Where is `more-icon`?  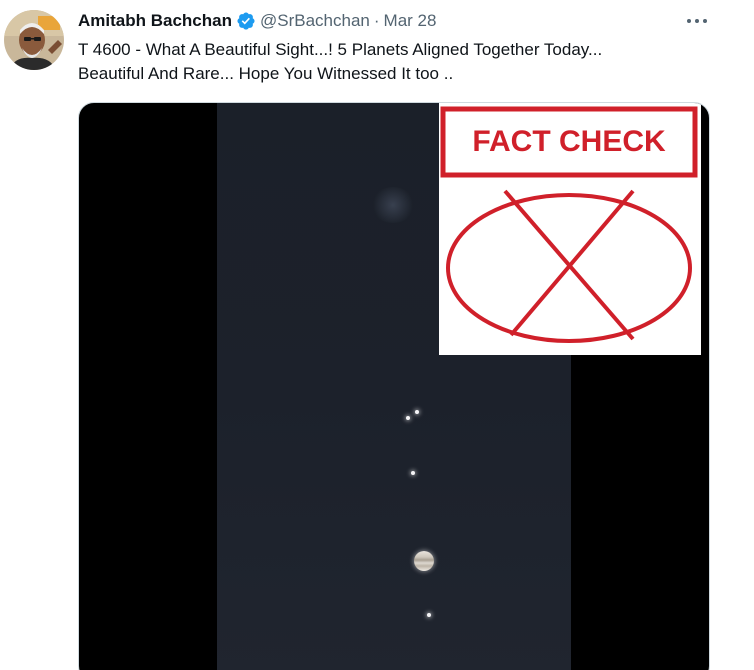 more-icon is located at coordinates (697, 21).